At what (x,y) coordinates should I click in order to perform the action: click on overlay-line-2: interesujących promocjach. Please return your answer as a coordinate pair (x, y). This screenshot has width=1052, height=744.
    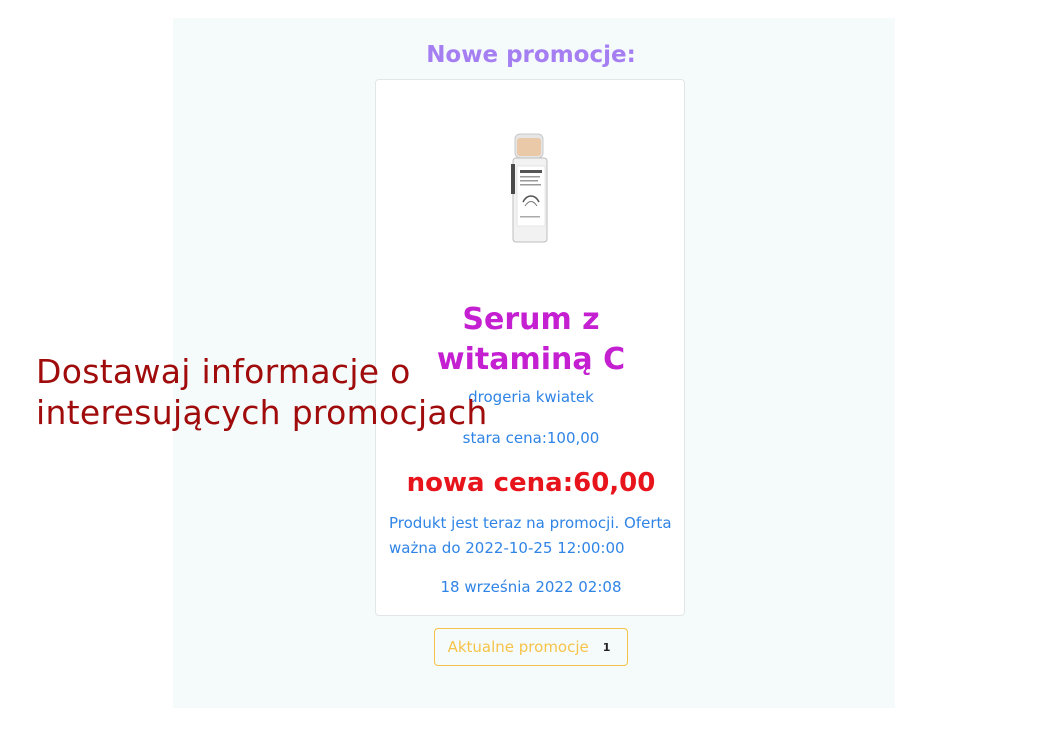
    Looking at the image, I should click on (262, 412).